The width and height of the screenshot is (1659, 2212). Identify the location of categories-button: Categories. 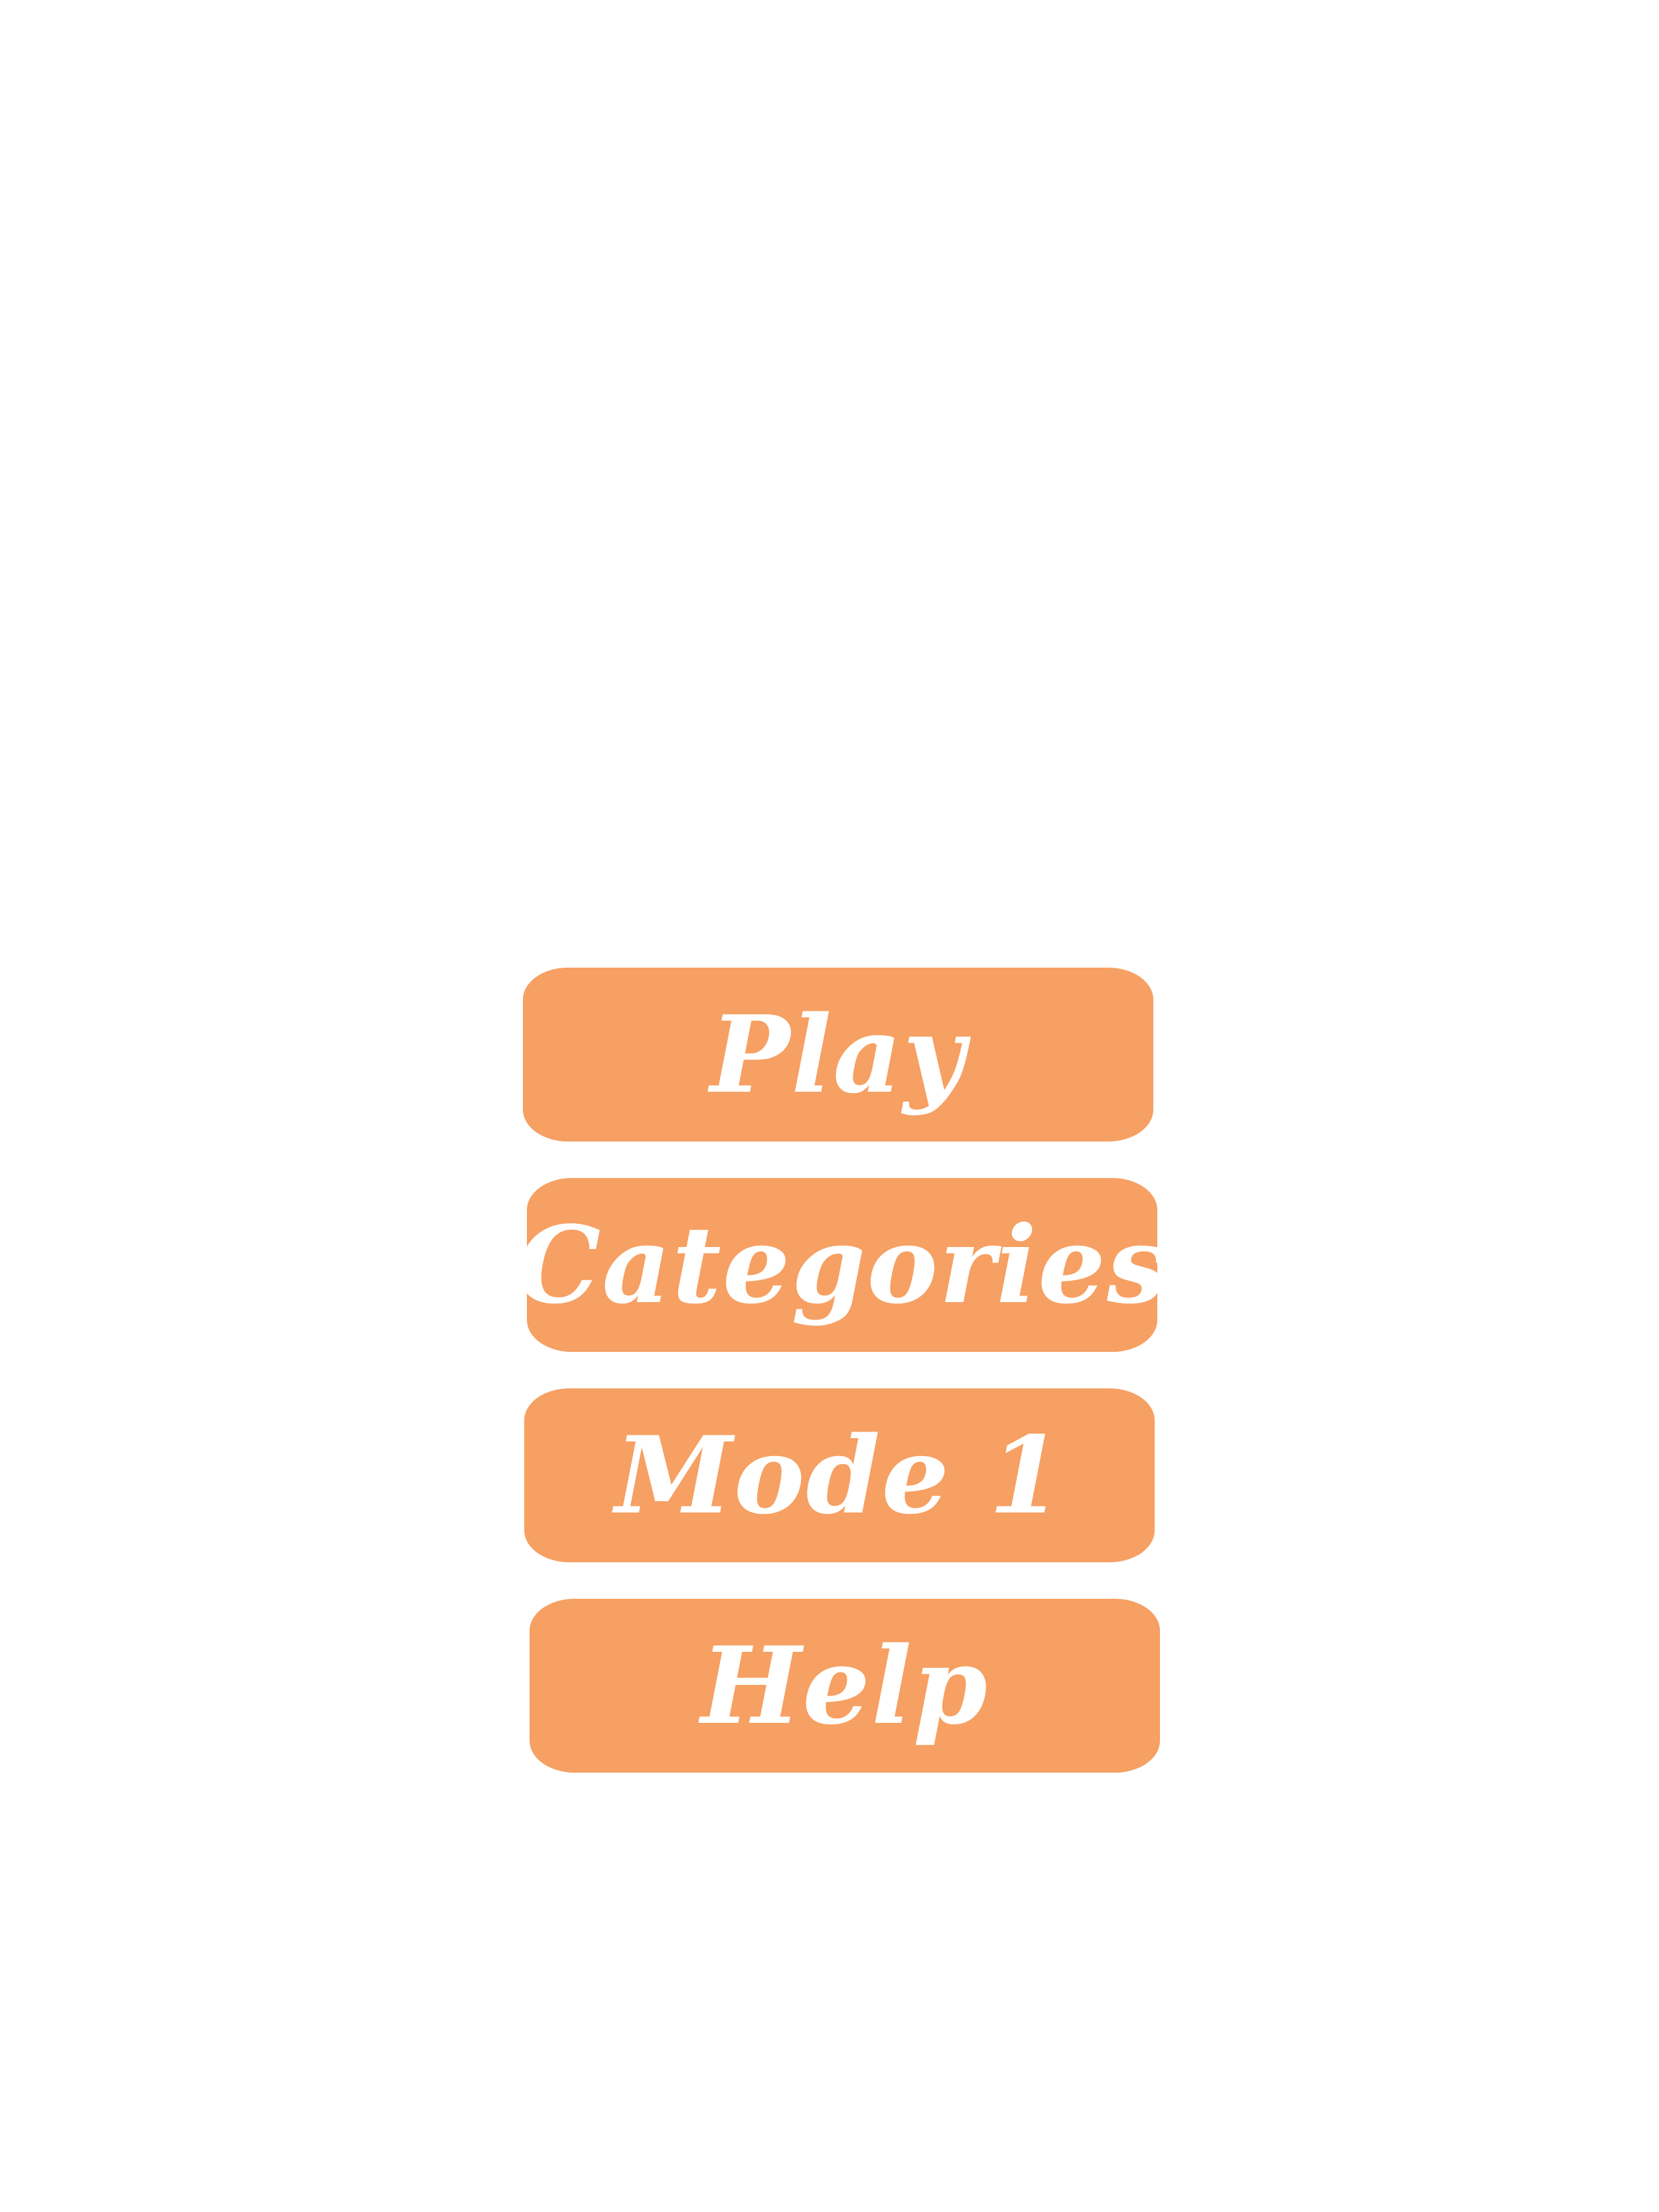
(841, 1265).